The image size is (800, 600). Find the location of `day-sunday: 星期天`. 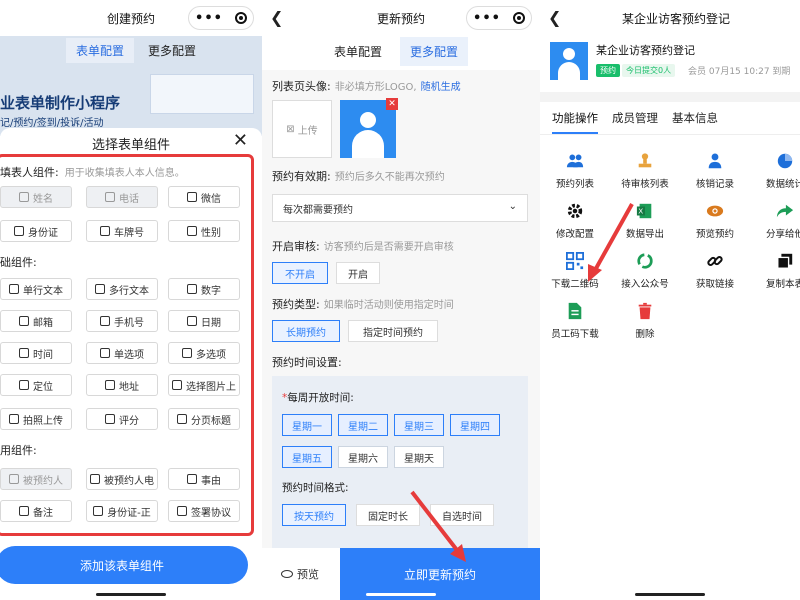

day-sunday: 星期天 is located at coordinates (419, 457).